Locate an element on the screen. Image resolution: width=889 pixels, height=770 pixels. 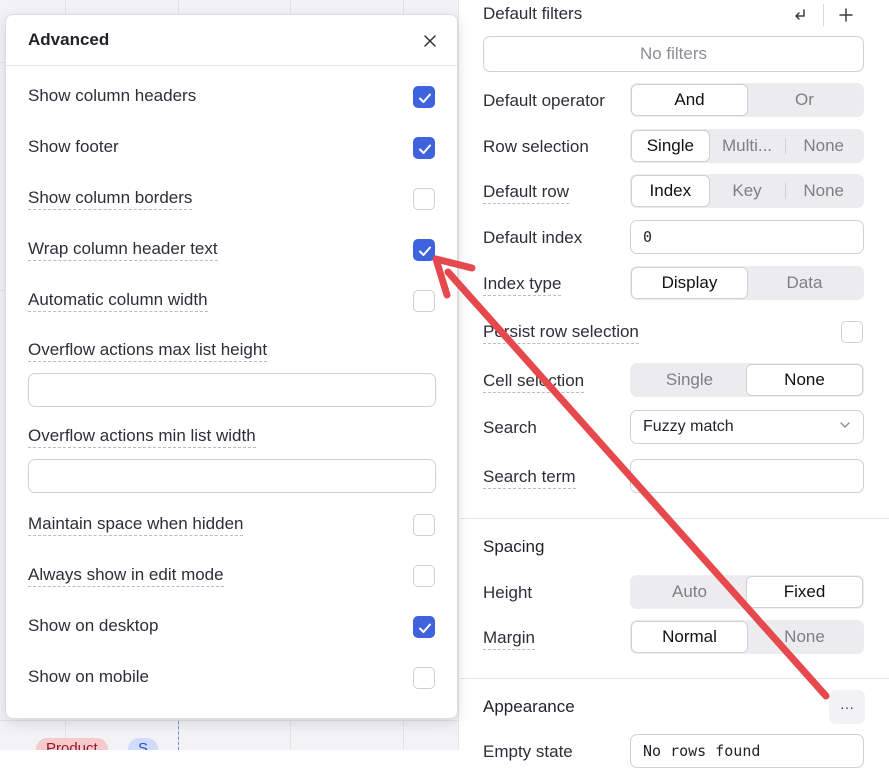
advanced-option-row: Automatic column width is located at coordinates (231, 302).